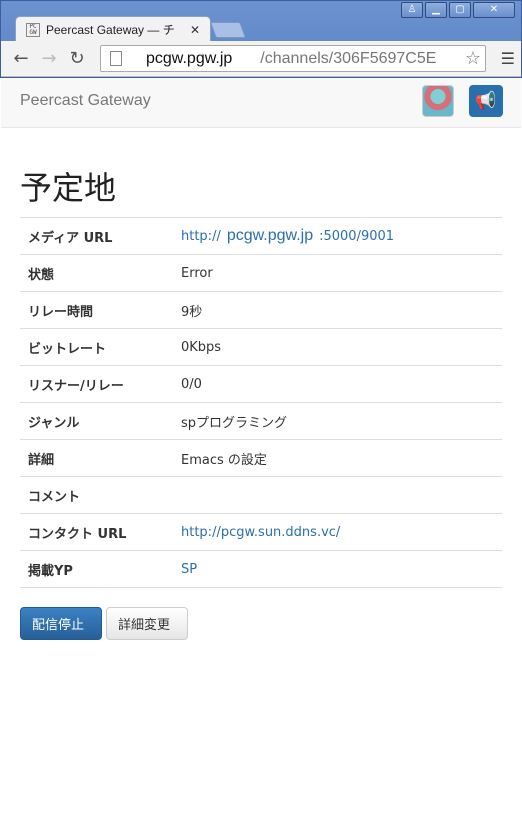 This screenshot has width=522, height=833. I want to click on media-url-link: http:// pcgw.pgw.jp :5000/9001, so click(288, 235).